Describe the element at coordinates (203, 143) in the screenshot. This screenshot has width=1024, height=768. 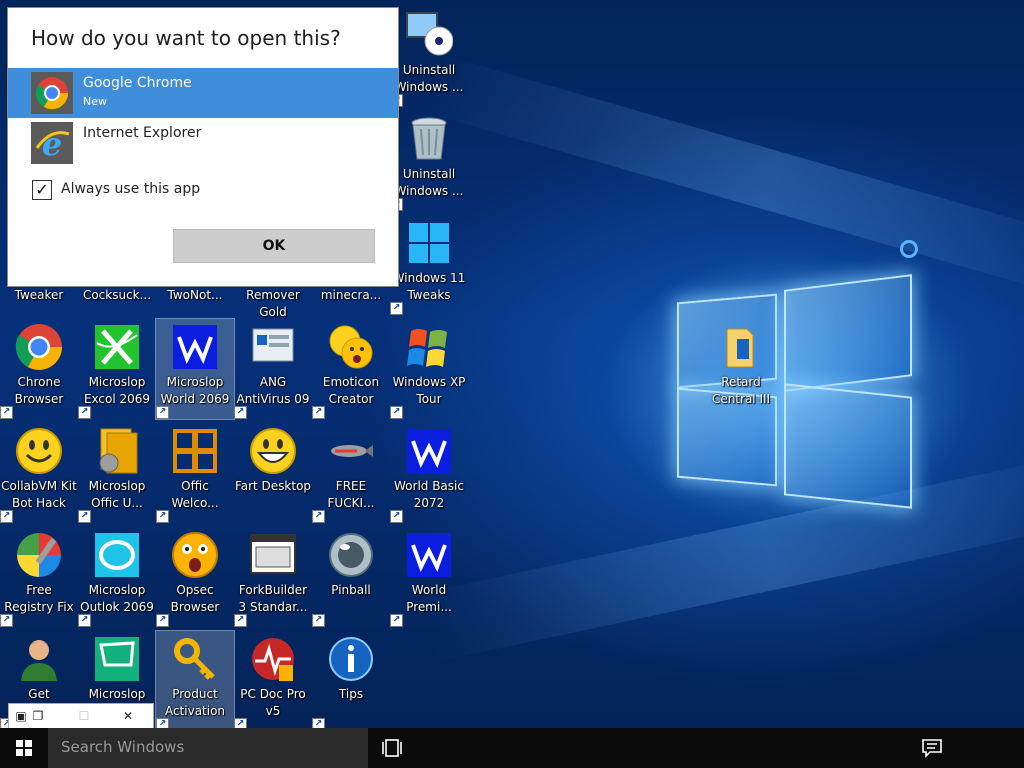
I see `app-option-internet-explorer: e Internet Explorer` at that location.